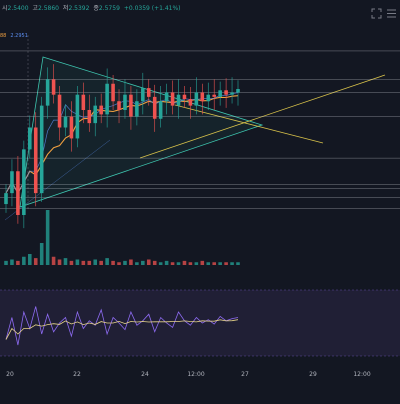  What do you see at coordinates (376, 11) in the screenshot?
I see `expand-icon` at bounding box center [376, 11].